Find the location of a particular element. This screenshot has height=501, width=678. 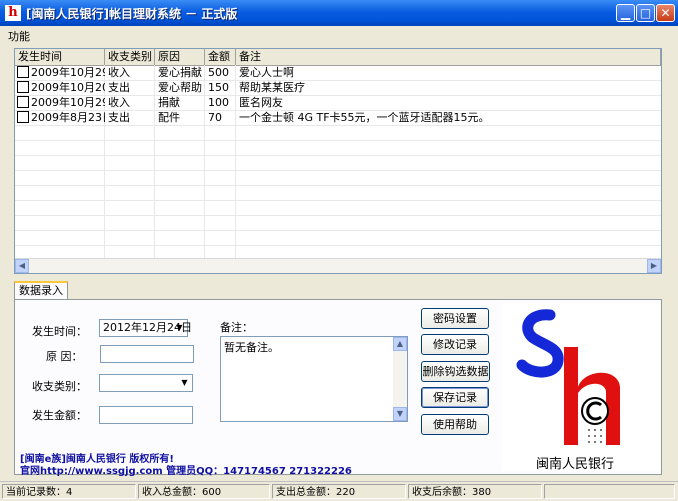

status-bar: 当前记录数：4 收入总金额：600 支出总金额：220 收支后余额：380 is located at coordinates (339, 491).